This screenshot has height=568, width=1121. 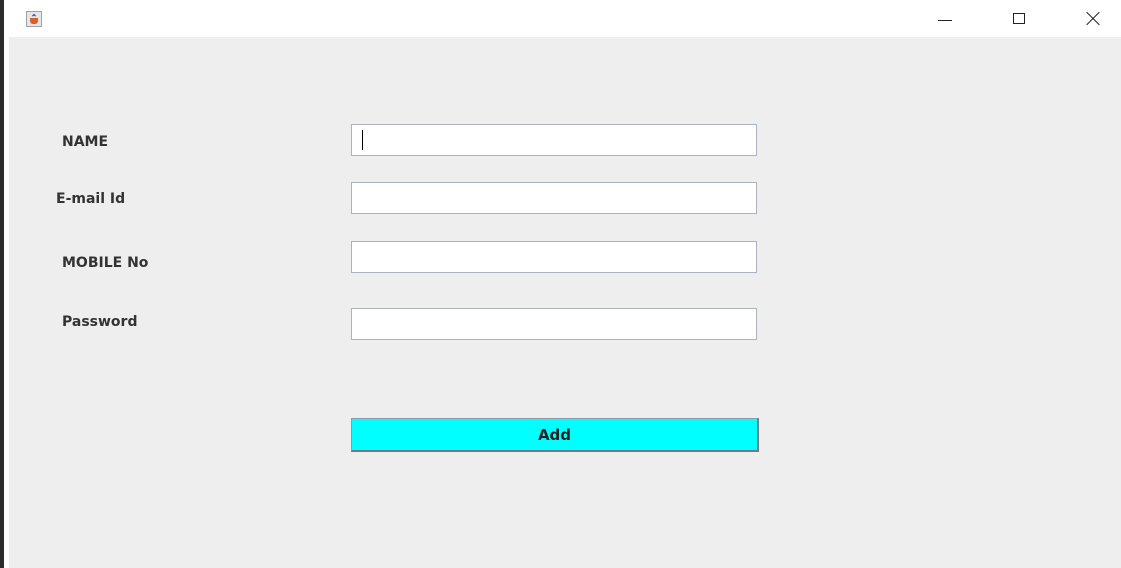 What do you see at coordinates (362, 140) in the screenshot?
I see `text-caret` at bounding box center [362, 140].